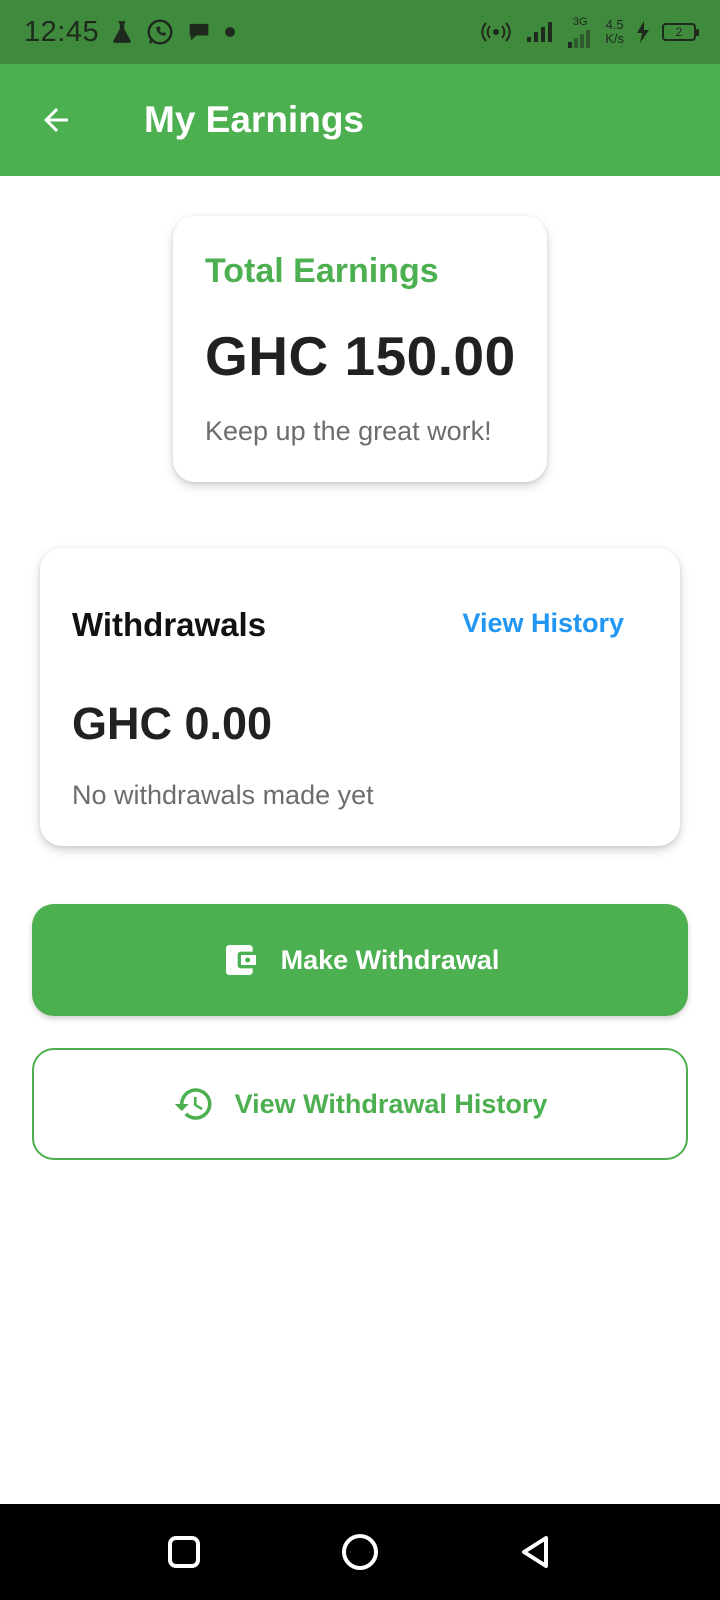 This screenshot has width=720, height=1600. I want to click on flask-icon, so click(122, 32).